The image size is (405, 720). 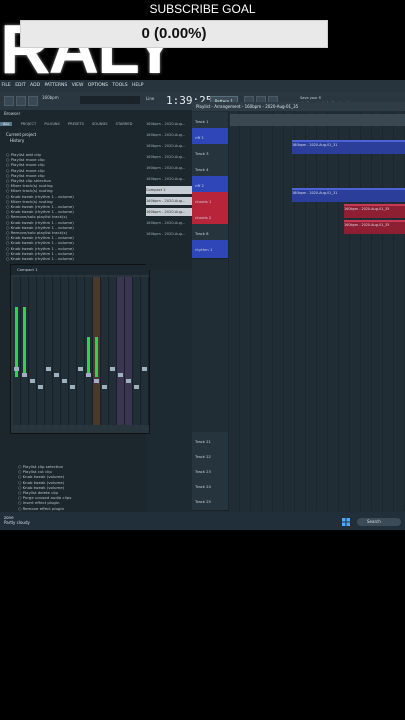 What do you see at coordinates (51, 124) in the screenshot?
I see `tab-plugins: PLUGINS` at bounding box center [51, 124].